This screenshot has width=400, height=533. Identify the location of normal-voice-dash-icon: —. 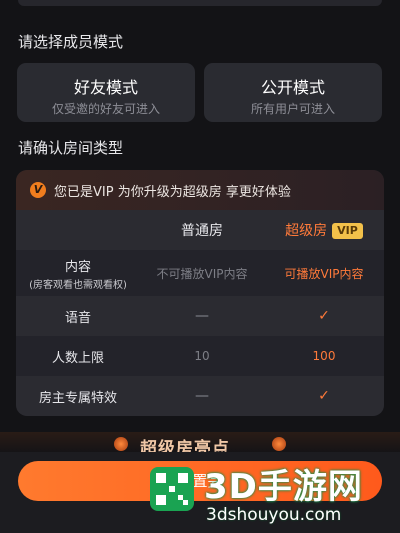
(202, 316).